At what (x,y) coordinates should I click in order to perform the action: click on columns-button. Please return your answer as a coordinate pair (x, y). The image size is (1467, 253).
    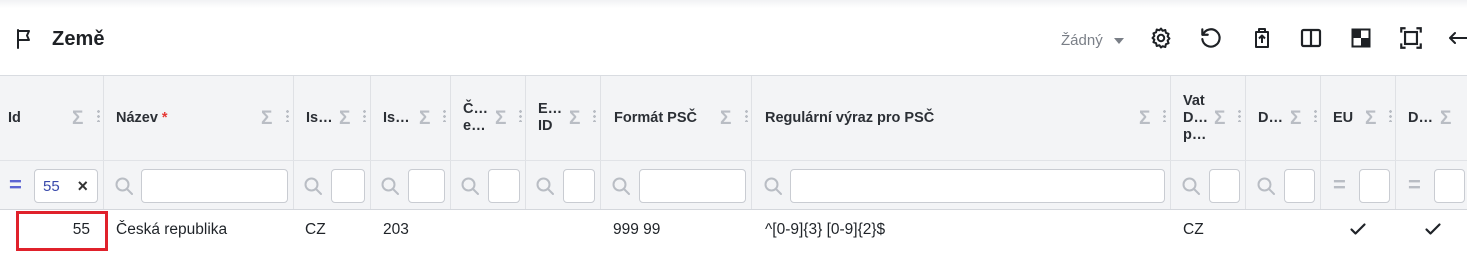
    Looking at the image, I should click on (1311, 40).